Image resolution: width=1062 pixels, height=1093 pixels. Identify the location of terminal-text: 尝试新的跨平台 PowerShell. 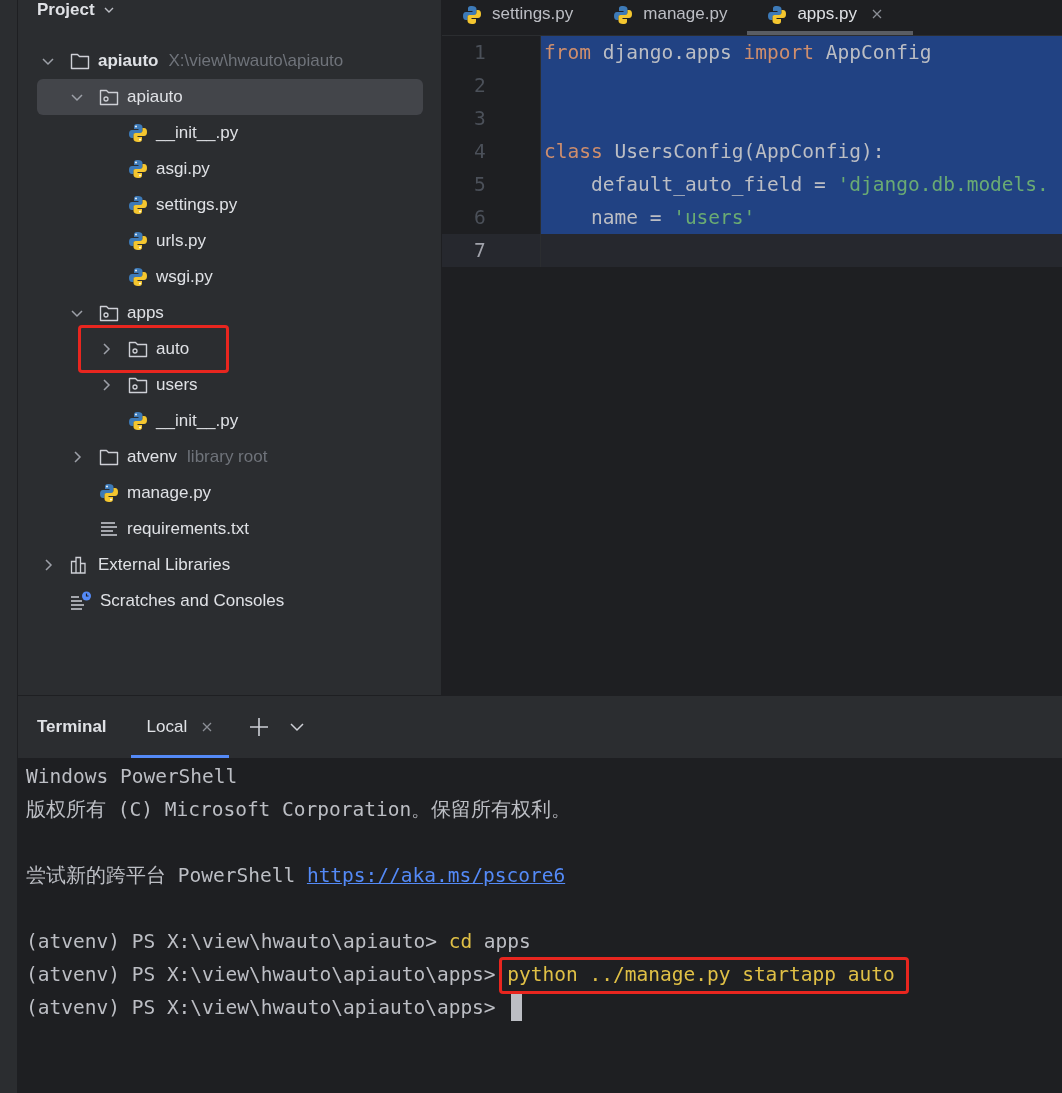
(161, 876).